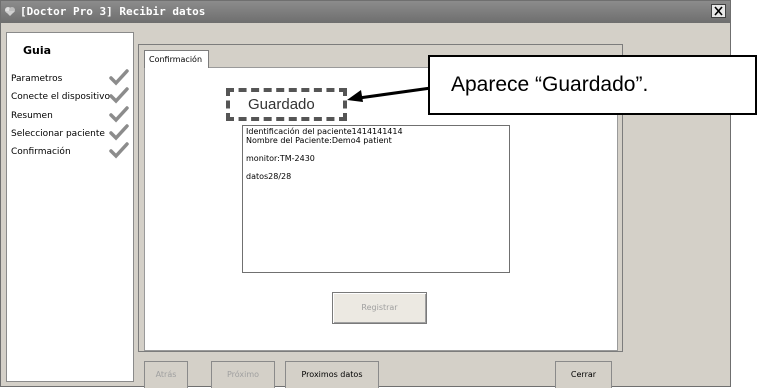 The width and height of the screenshot is (757, 388). Describe the element at coordinates (280, 158) in the screenshot. I see `monitor-line: monitor:TM-2430` at that location.